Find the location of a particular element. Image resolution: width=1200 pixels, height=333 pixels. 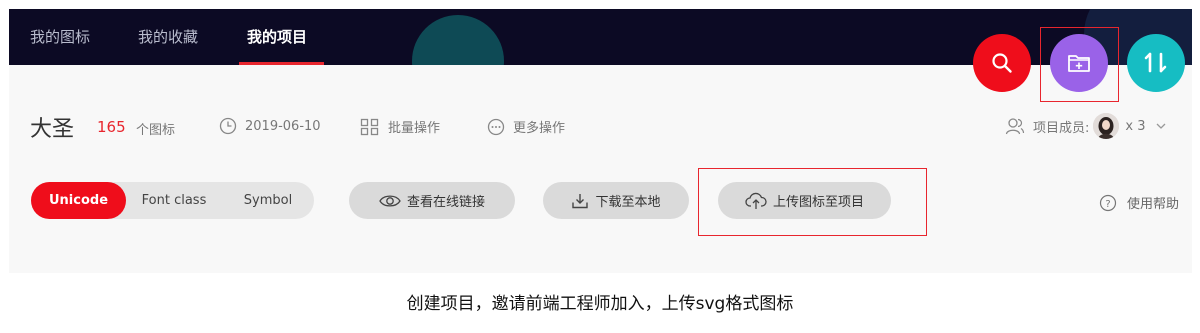

font-type-tabs: Unicode Font class Symbol is located at coordinates (172, 200).